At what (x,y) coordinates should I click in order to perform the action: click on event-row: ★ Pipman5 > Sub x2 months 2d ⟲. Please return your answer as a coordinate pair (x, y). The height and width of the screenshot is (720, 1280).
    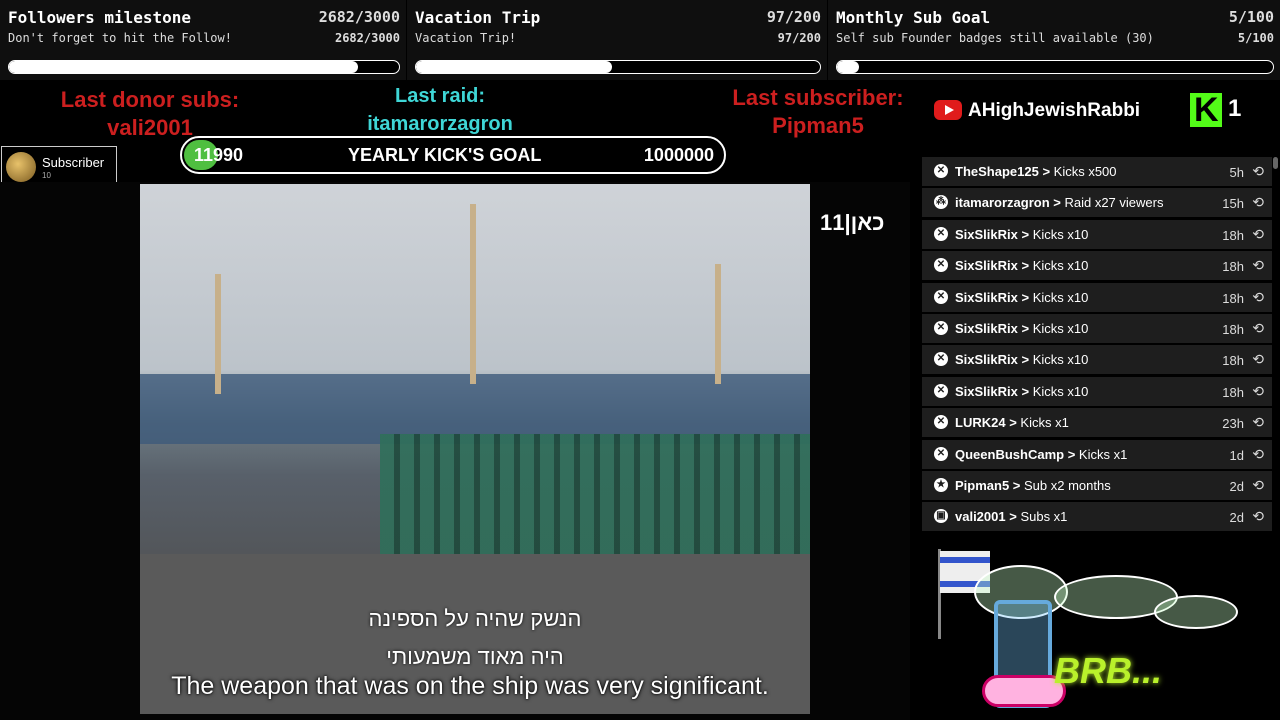
    Looking at the image, I should click on (1097, 486).